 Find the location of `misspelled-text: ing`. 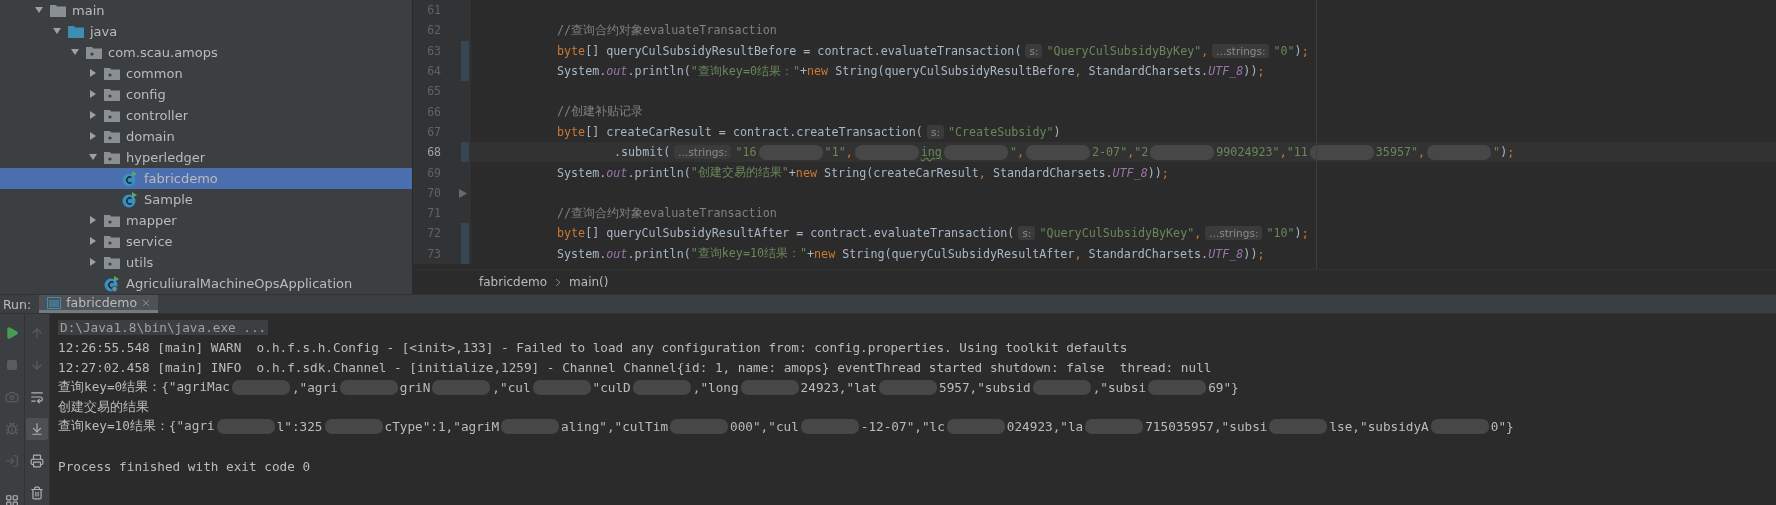

misspelled-text: ing is located at coordinates (931, 152).